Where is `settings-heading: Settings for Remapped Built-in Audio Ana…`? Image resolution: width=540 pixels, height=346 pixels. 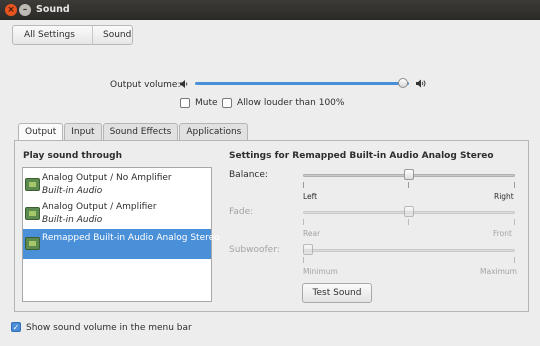 settings-heading: Settings for Remapped Built-in Audio Ana… is located at coordinates (361, 156).